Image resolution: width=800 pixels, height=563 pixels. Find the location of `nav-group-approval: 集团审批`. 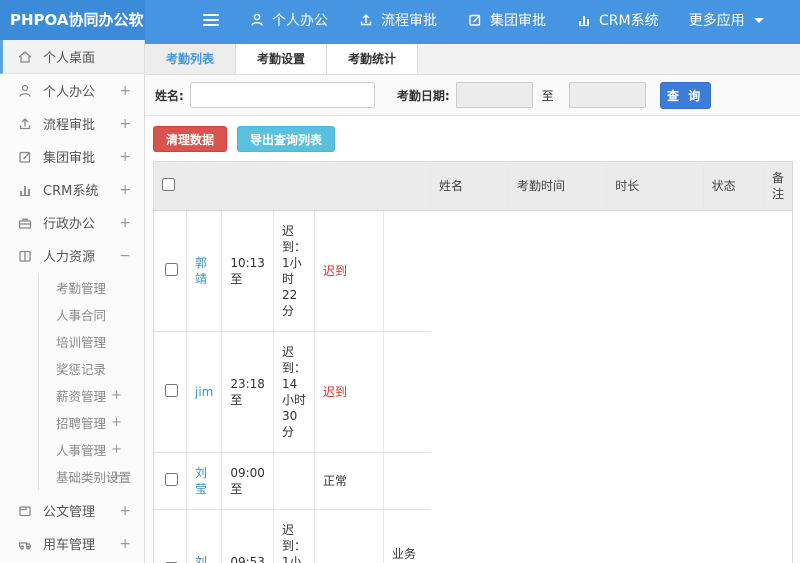

nav-group-approval: 集团审批 is located at coordinates (506, 20).